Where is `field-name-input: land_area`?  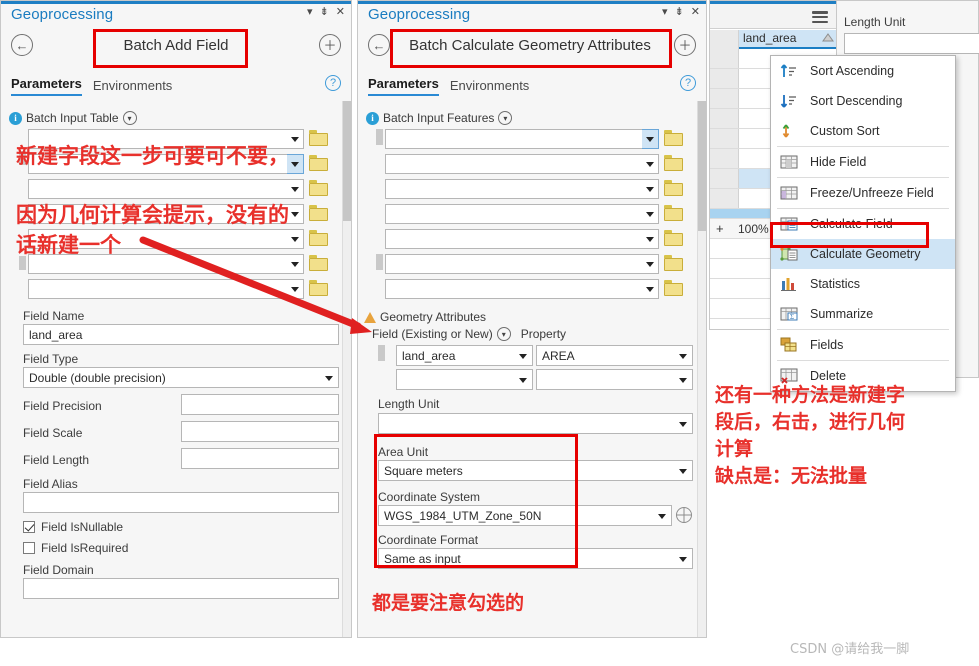
field-name-input: land_area is located at coordinates (181, 334).